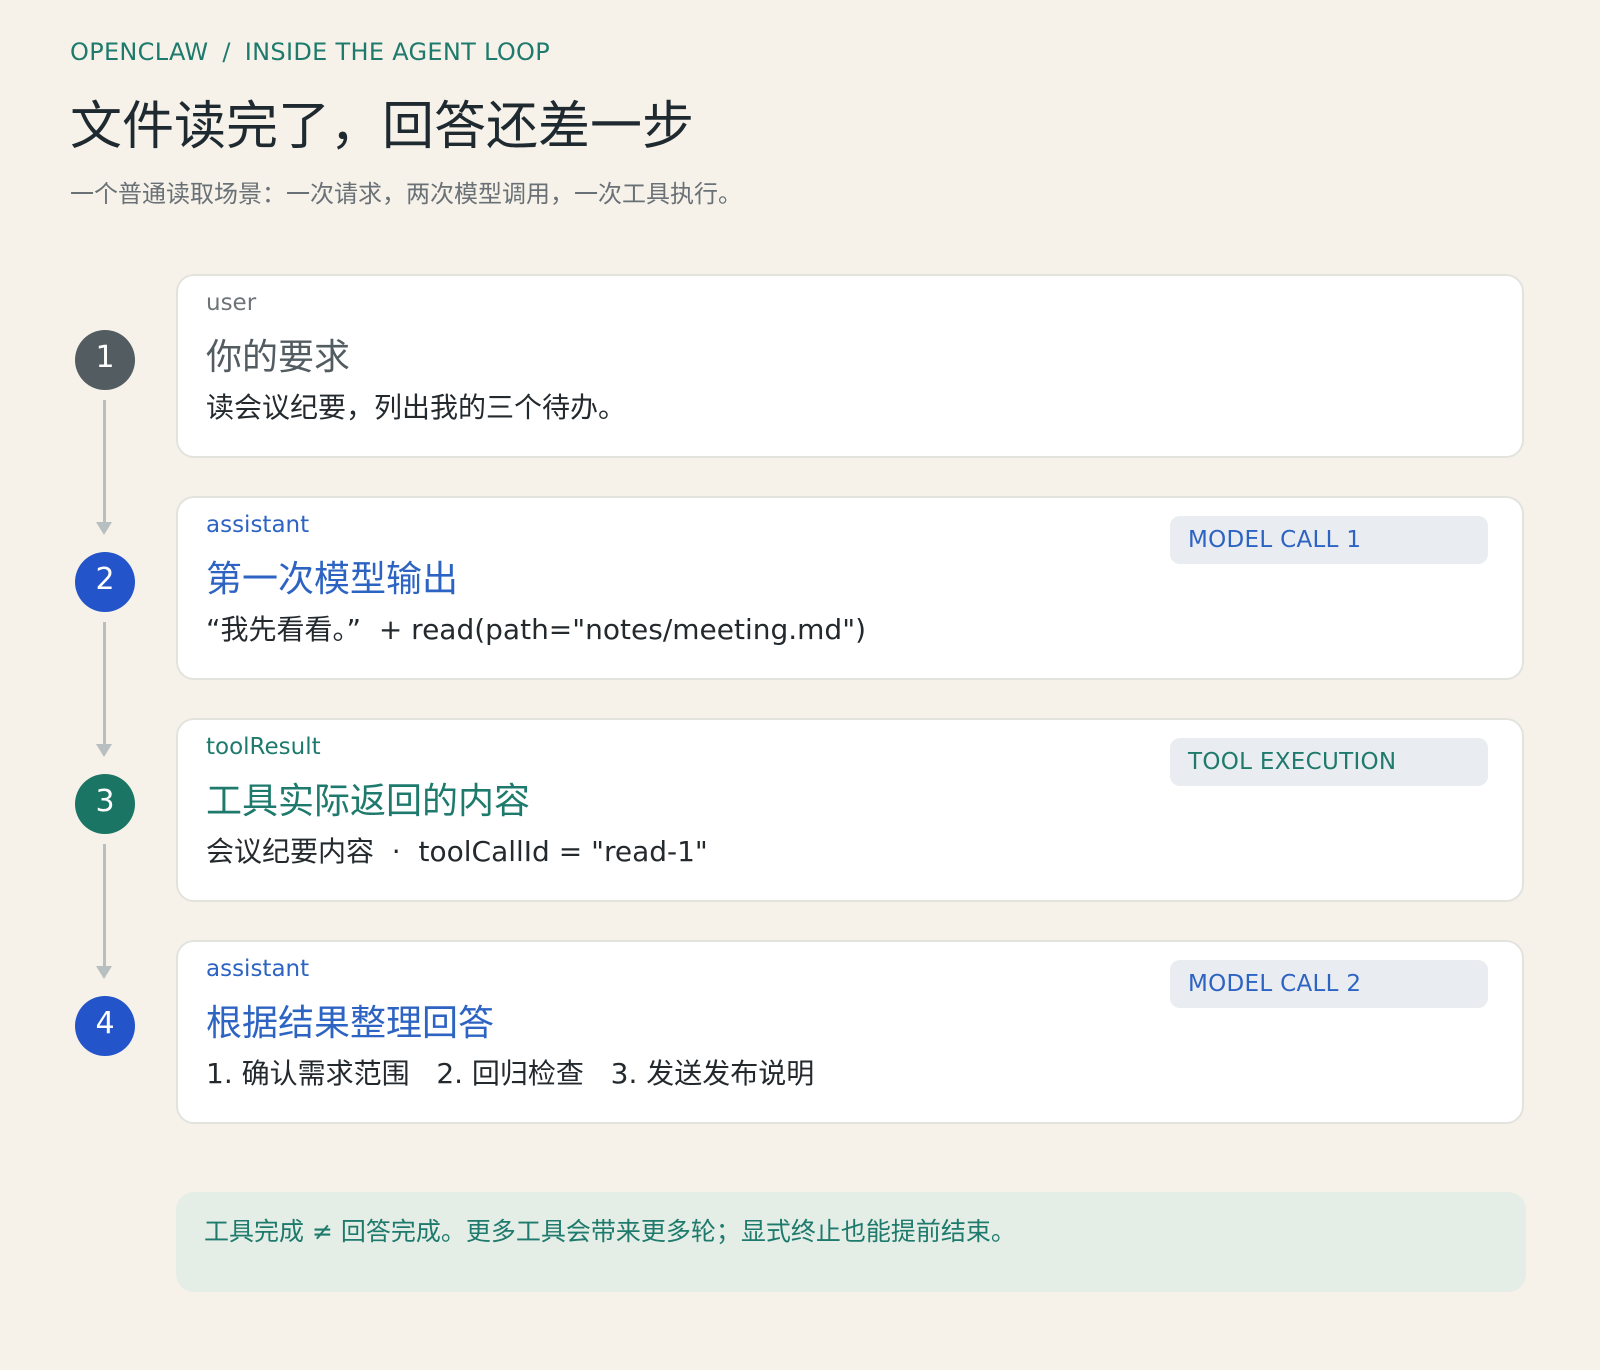  I want to click on breadcrumb-section: INSIDE THE AGENT LOOP, so click(397, 52).